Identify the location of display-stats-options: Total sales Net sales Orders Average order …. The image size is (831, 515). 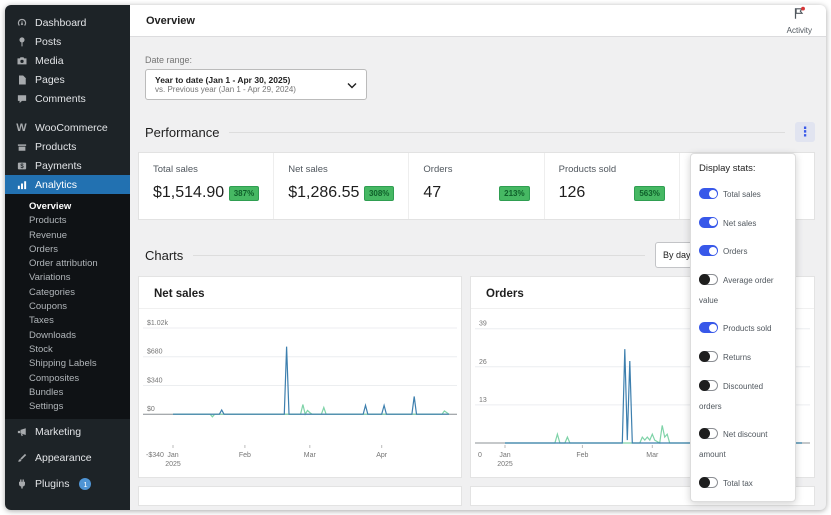
(743, 342).